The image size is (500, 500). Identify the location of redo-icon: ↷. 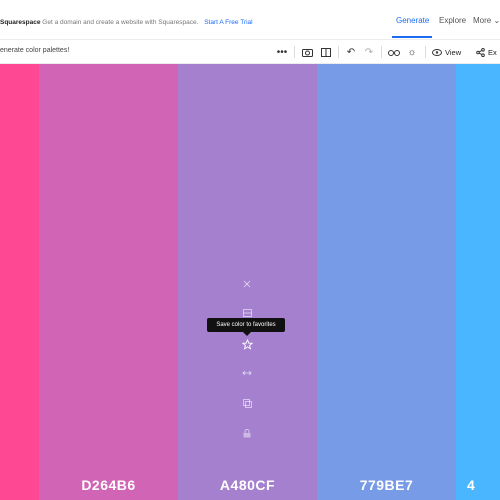
(369, 52).